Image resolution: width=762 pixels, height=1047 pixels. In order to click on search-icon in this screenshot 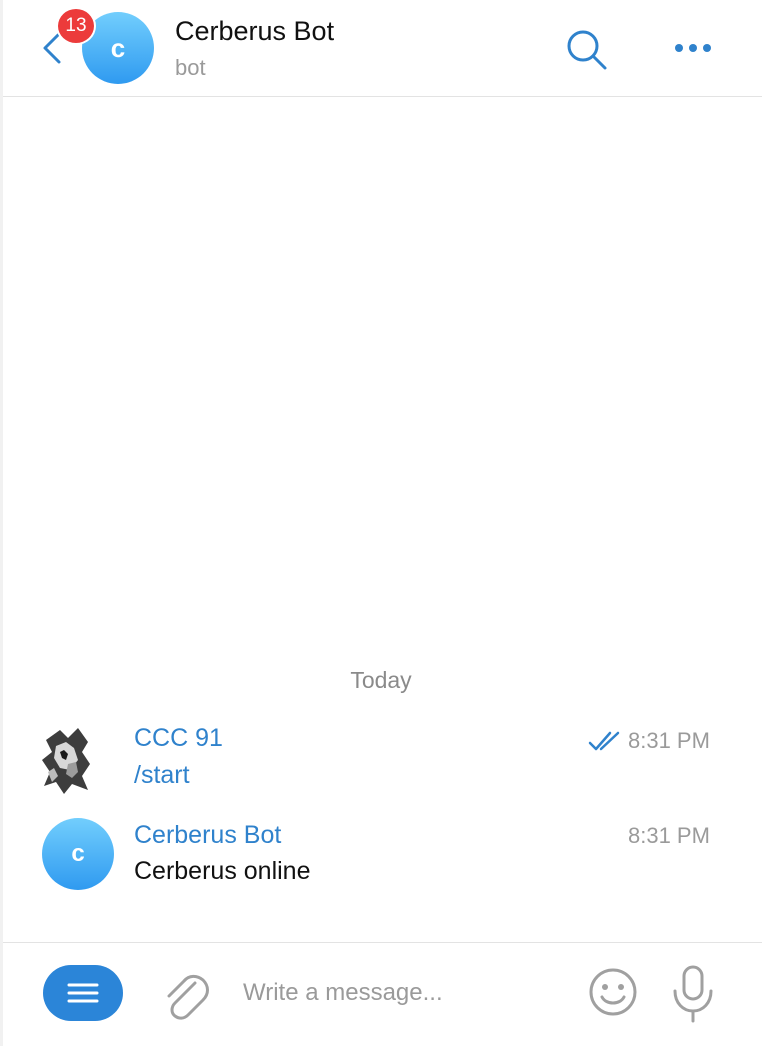, I will do `click(587, 50)`.